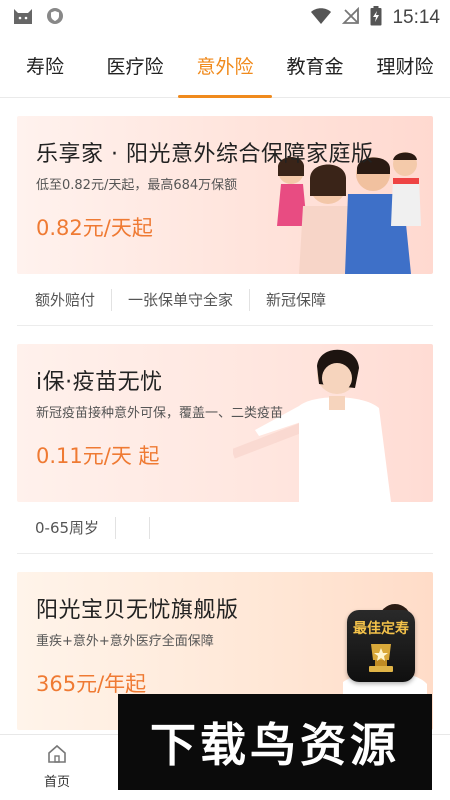 Image resolution: width=450 pixels, height=800 pixels. I want to click on product-title: 乐享家 · 阳光意外综合保障家庭版, so click(205, 154).